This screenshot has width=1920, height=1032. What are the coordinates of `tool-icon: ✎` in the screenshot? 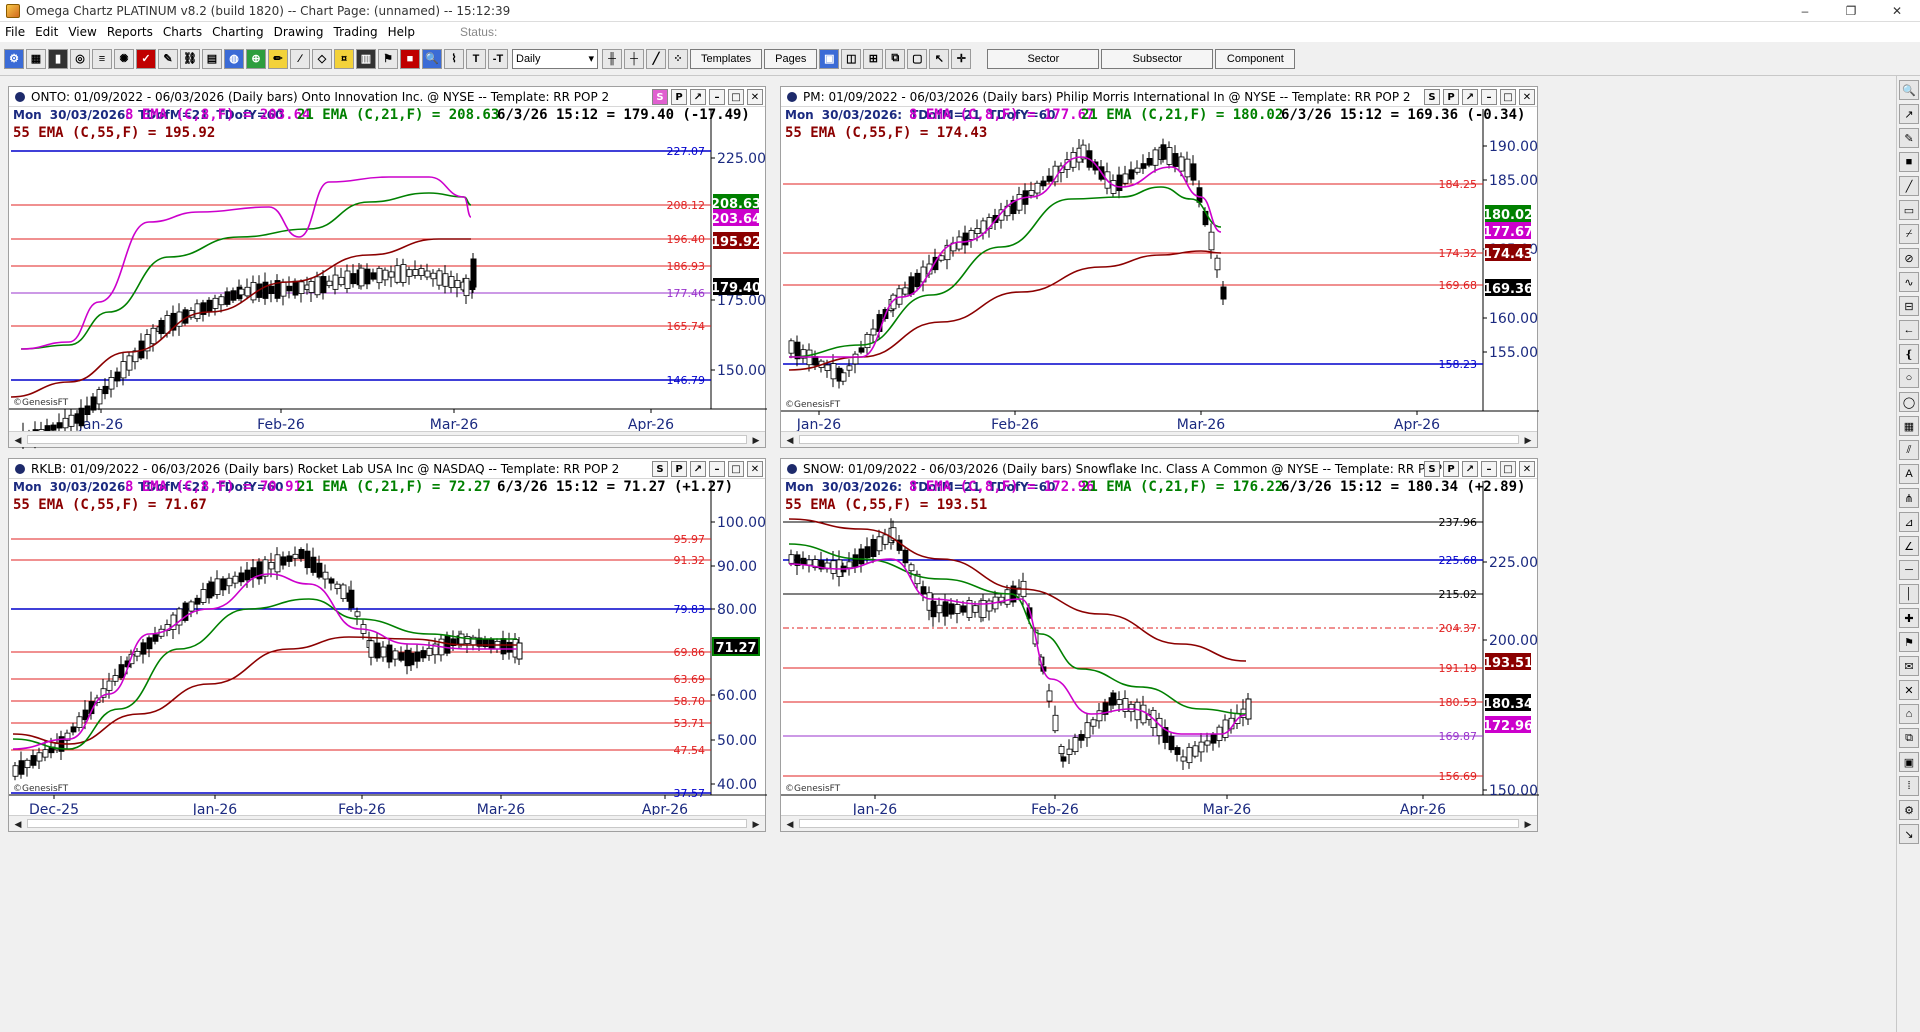 It's located at (168, 58).